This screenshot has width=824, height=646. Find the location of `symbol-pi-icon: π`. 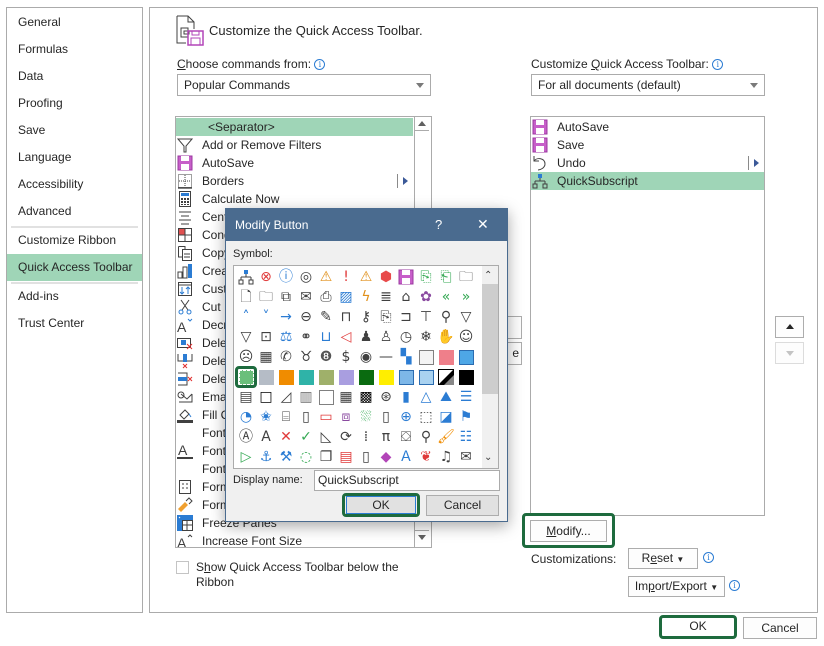

symbol-pi-icon: π is located at coordinates (386, 437).